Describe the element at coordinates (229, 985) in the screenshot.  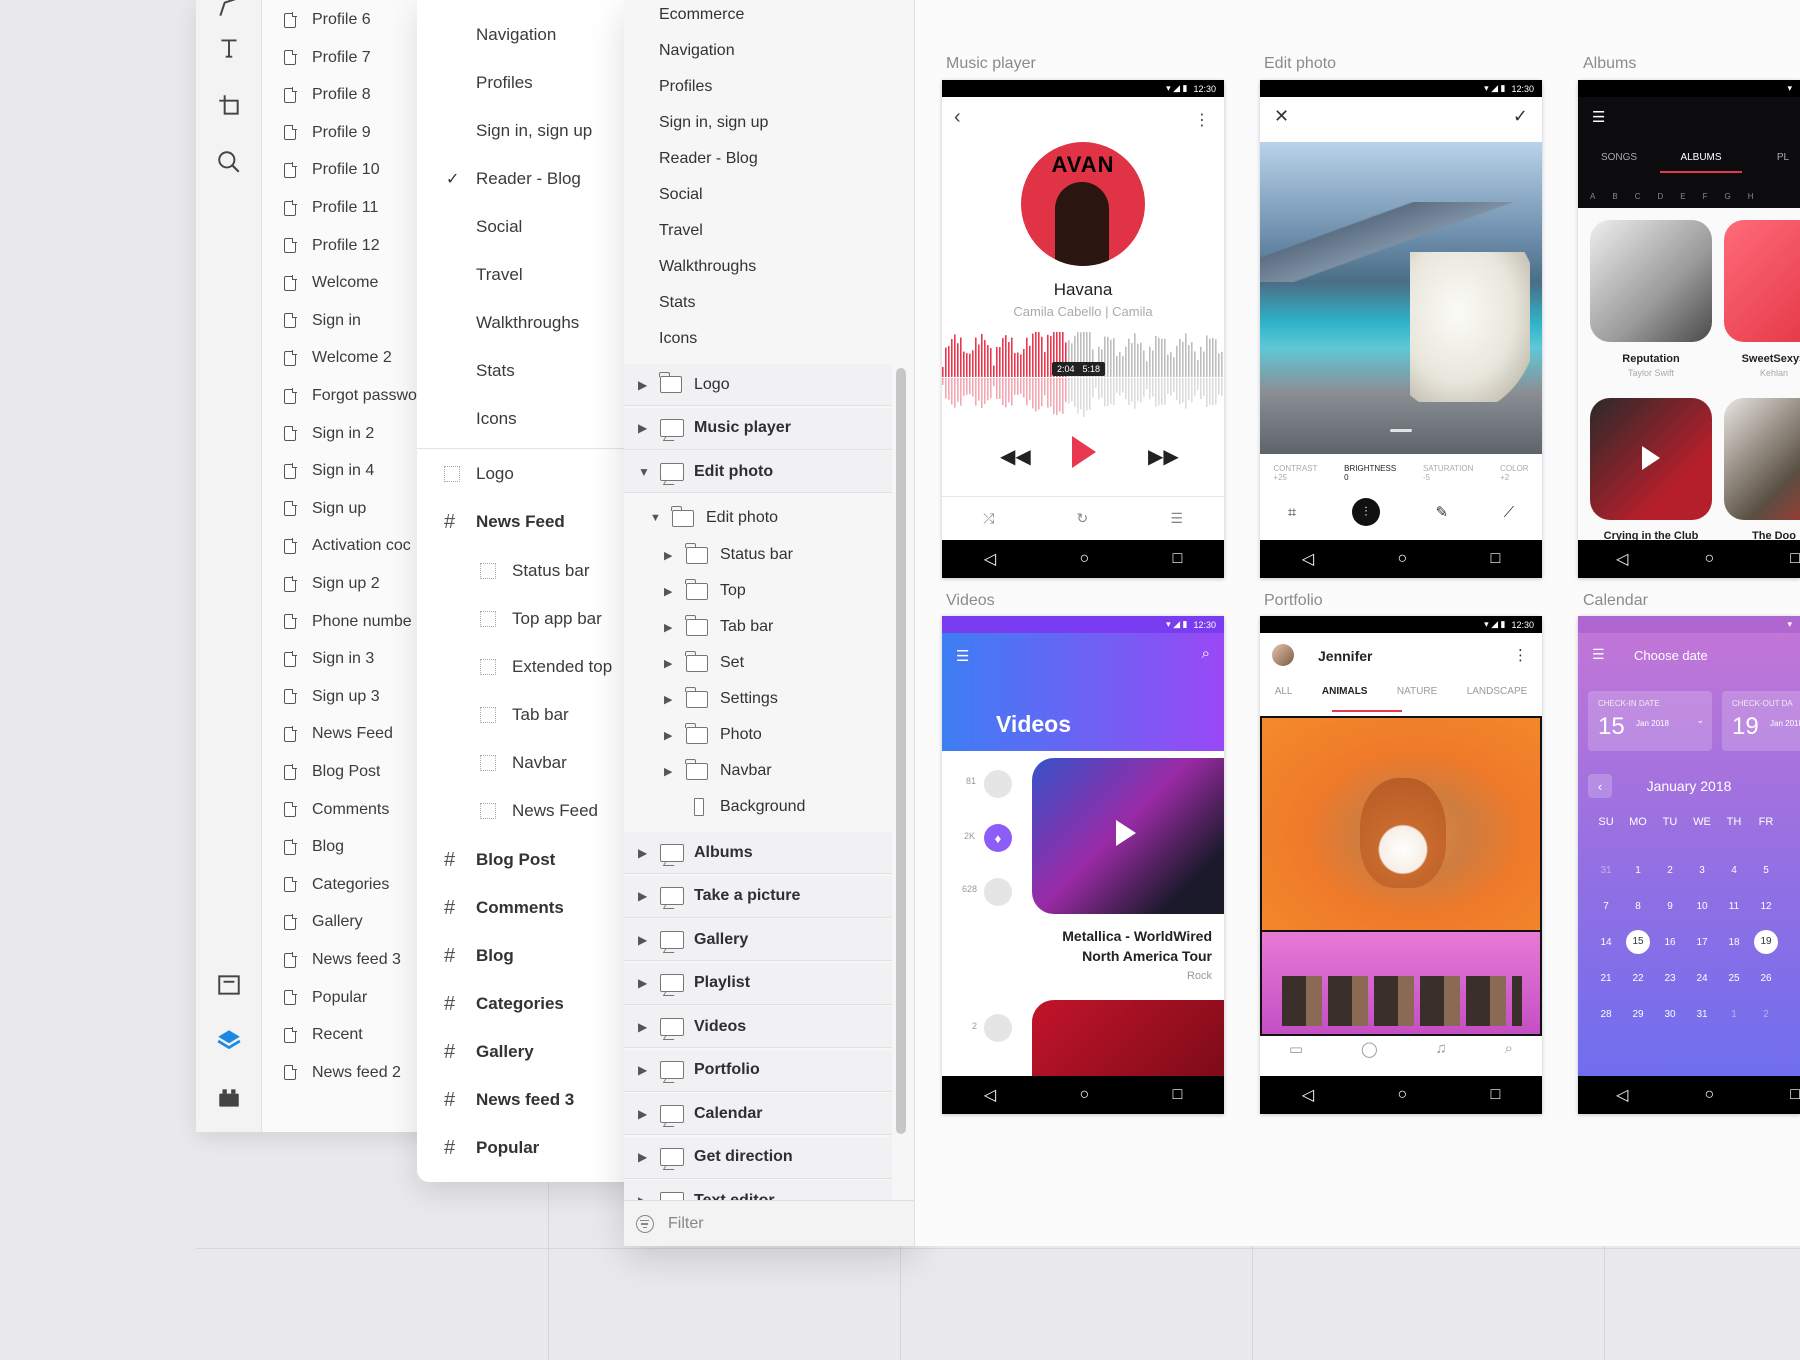
I see `assets-panel-icon` at that location.